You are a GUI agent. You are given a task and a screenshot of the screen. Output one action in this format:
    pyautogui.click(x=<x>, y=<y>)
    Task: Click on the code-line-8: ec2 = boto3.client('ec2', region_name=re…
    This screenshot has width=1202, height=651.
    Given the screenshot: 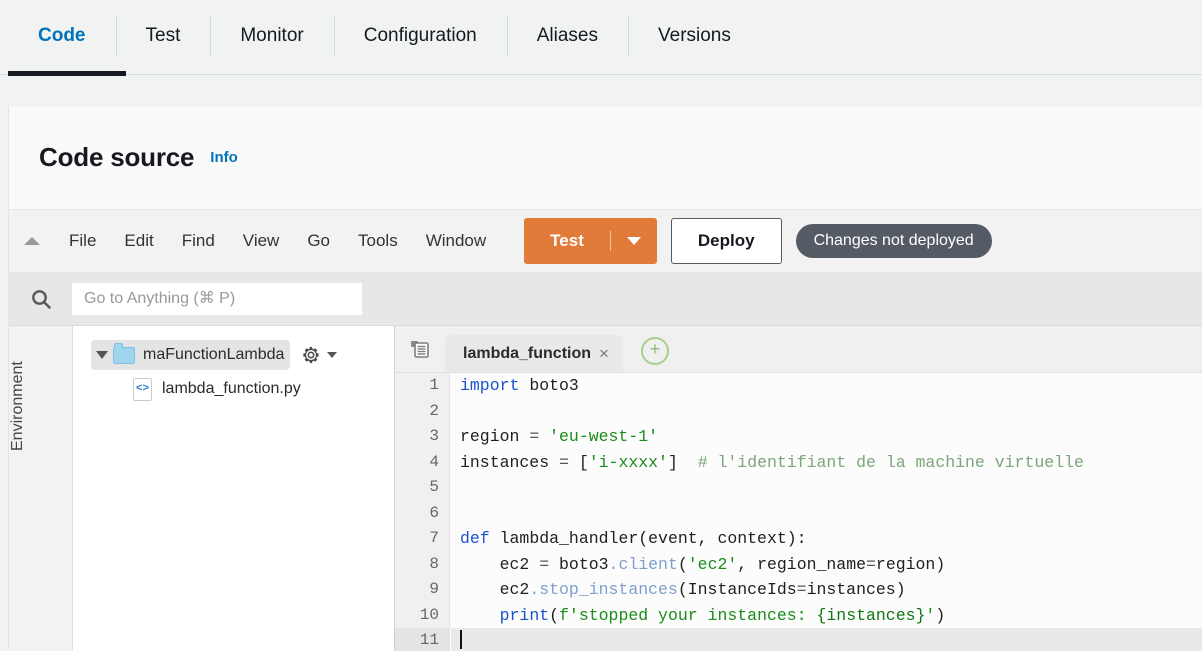 What is the action you would take?
    pyautogui.click(x=703, y=564)
    